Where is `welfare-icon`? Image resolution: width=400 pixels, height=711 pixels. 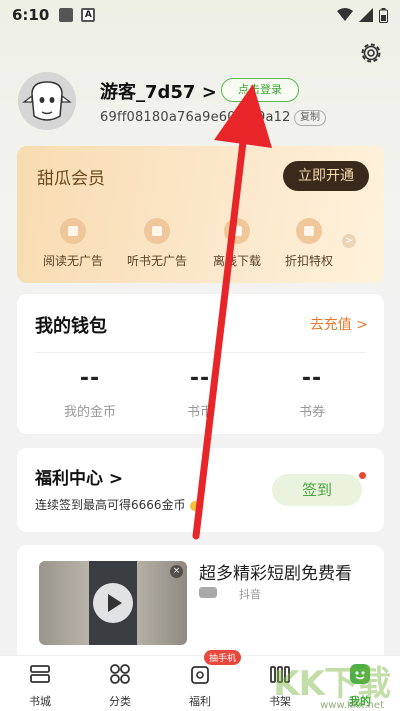 welfare-icon is located at coordinates (200, 675).